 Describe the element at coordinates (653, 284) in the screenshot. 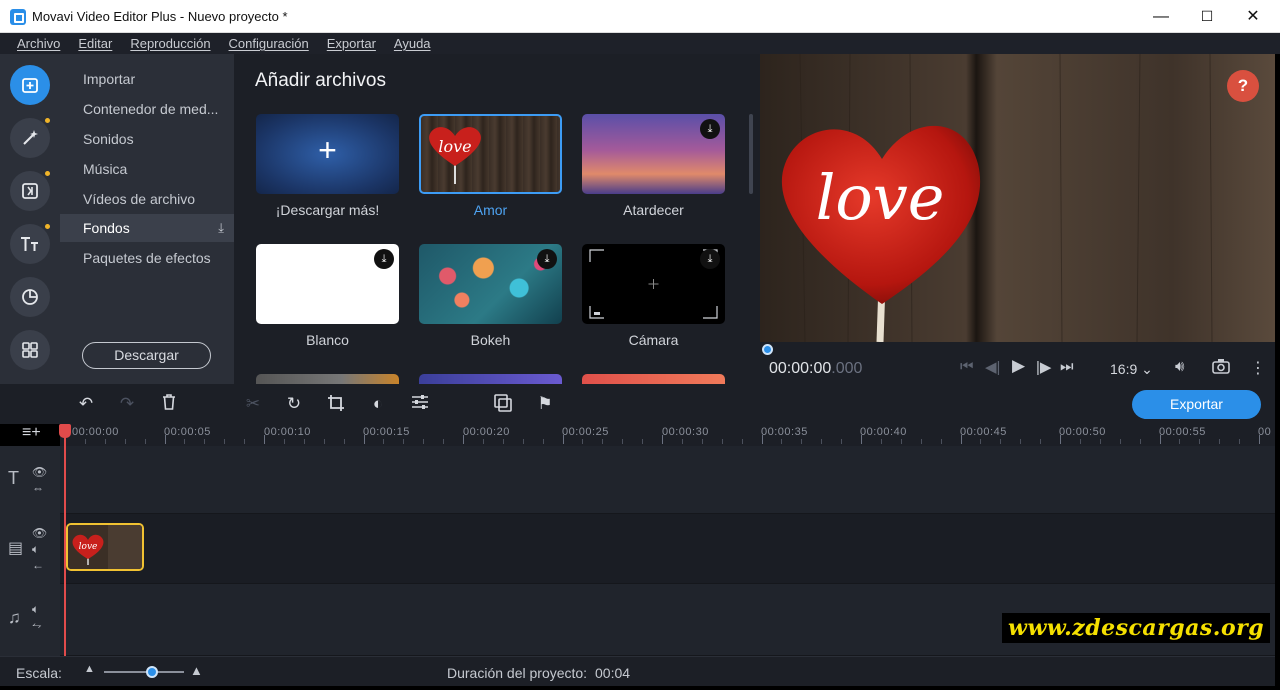

I see `tile-camara: ⤓` at that location.